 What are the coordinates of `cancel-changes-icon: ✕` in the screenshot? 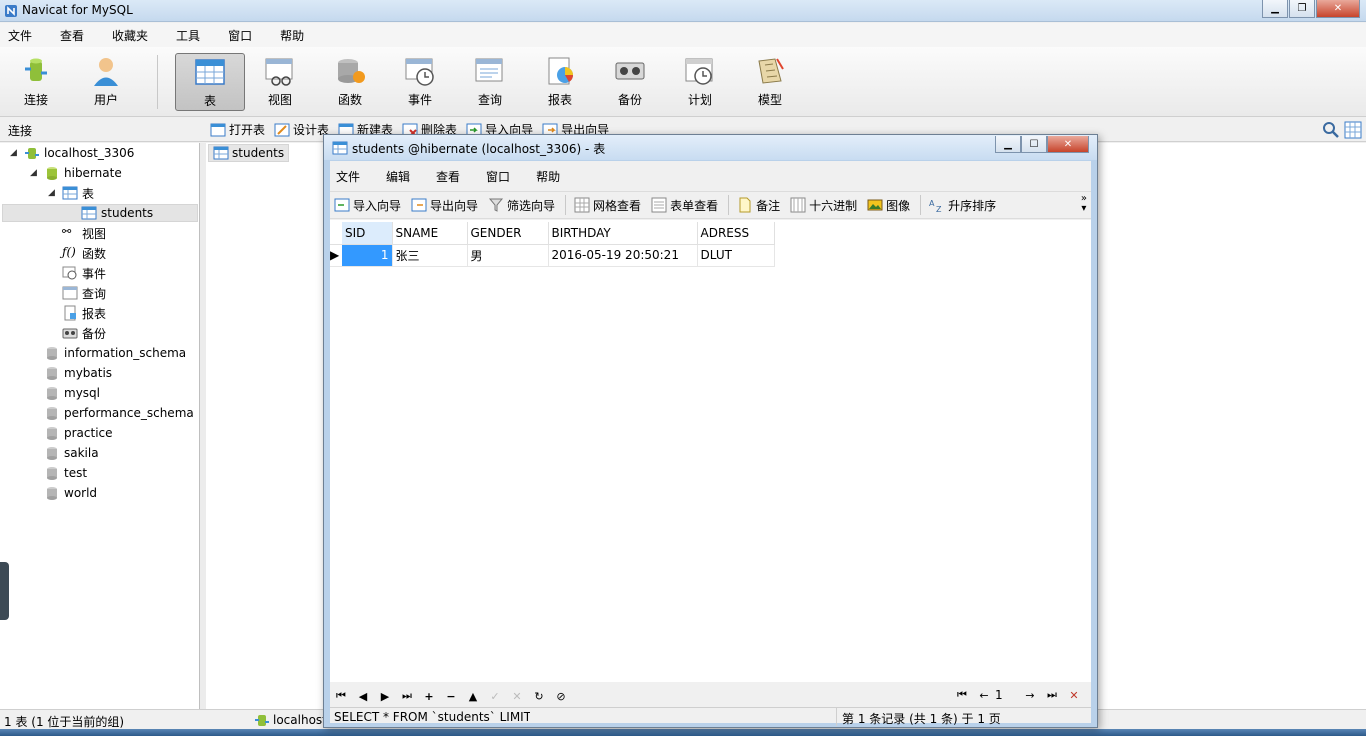 It's located at (517, 696).